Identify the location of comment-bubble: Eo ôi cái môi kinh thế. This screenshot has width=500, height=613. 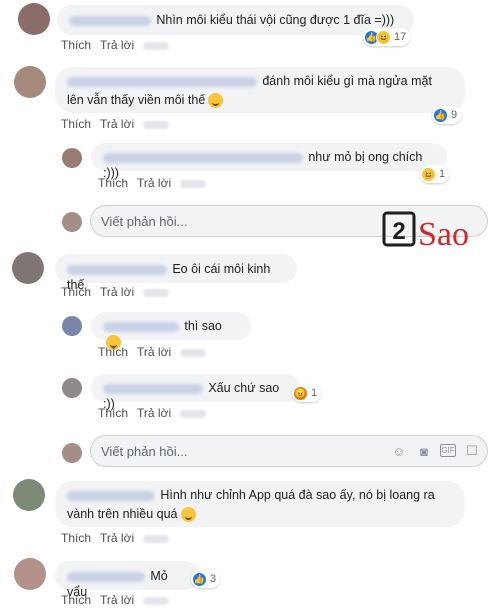
(176, 273).